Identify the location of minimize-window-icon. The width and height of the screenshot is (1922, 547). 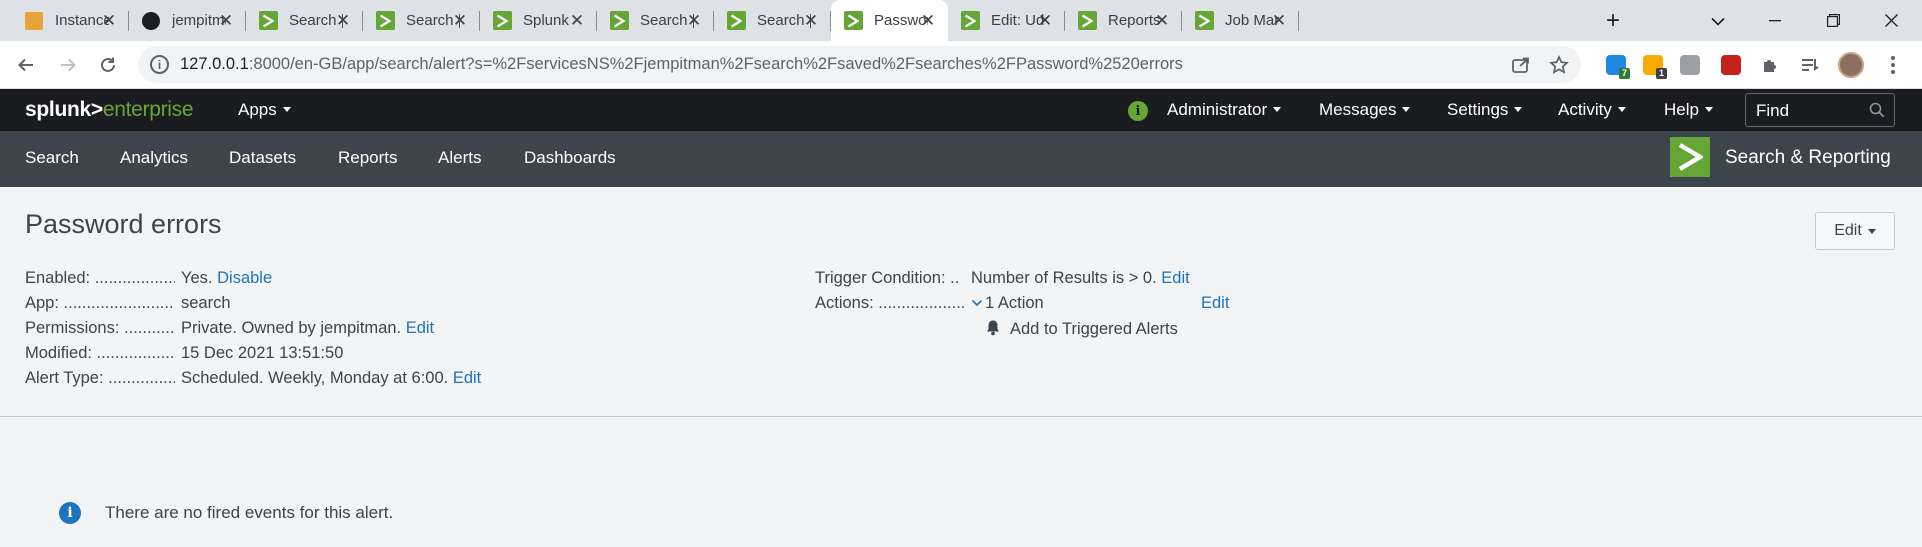
(1775, 20).